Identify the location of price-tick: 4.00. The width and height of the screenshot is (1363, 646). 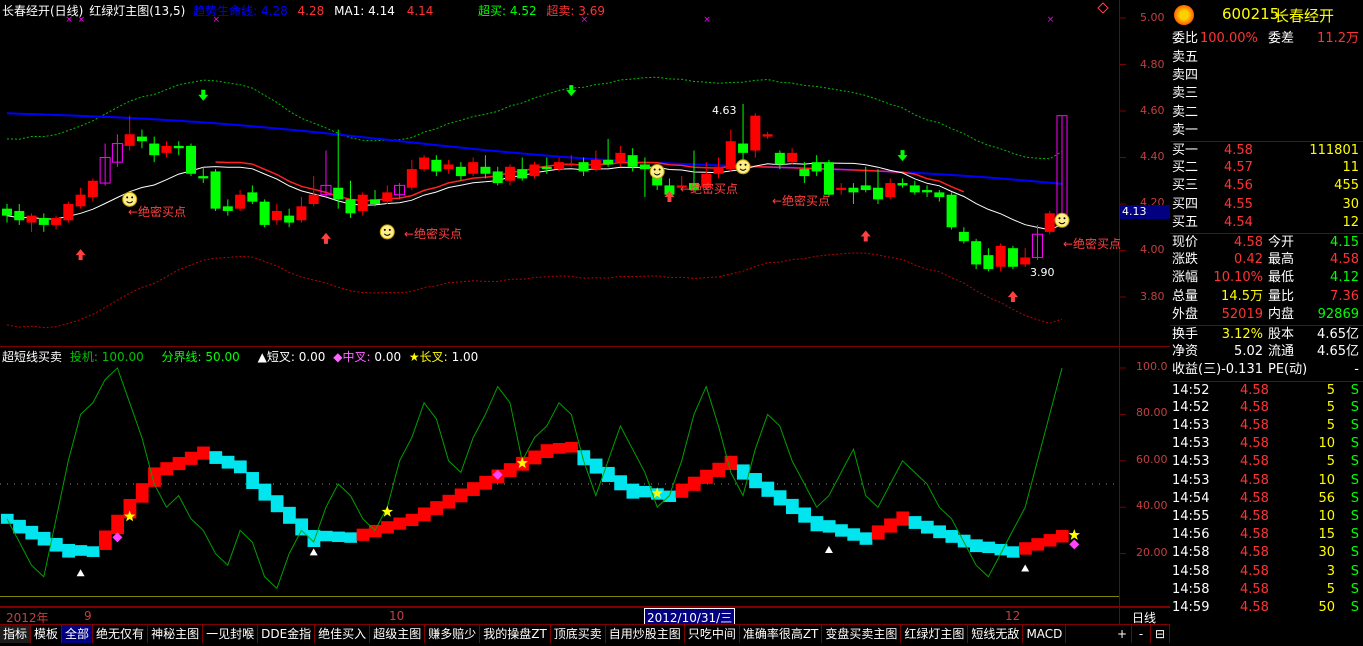
(1152, 249).